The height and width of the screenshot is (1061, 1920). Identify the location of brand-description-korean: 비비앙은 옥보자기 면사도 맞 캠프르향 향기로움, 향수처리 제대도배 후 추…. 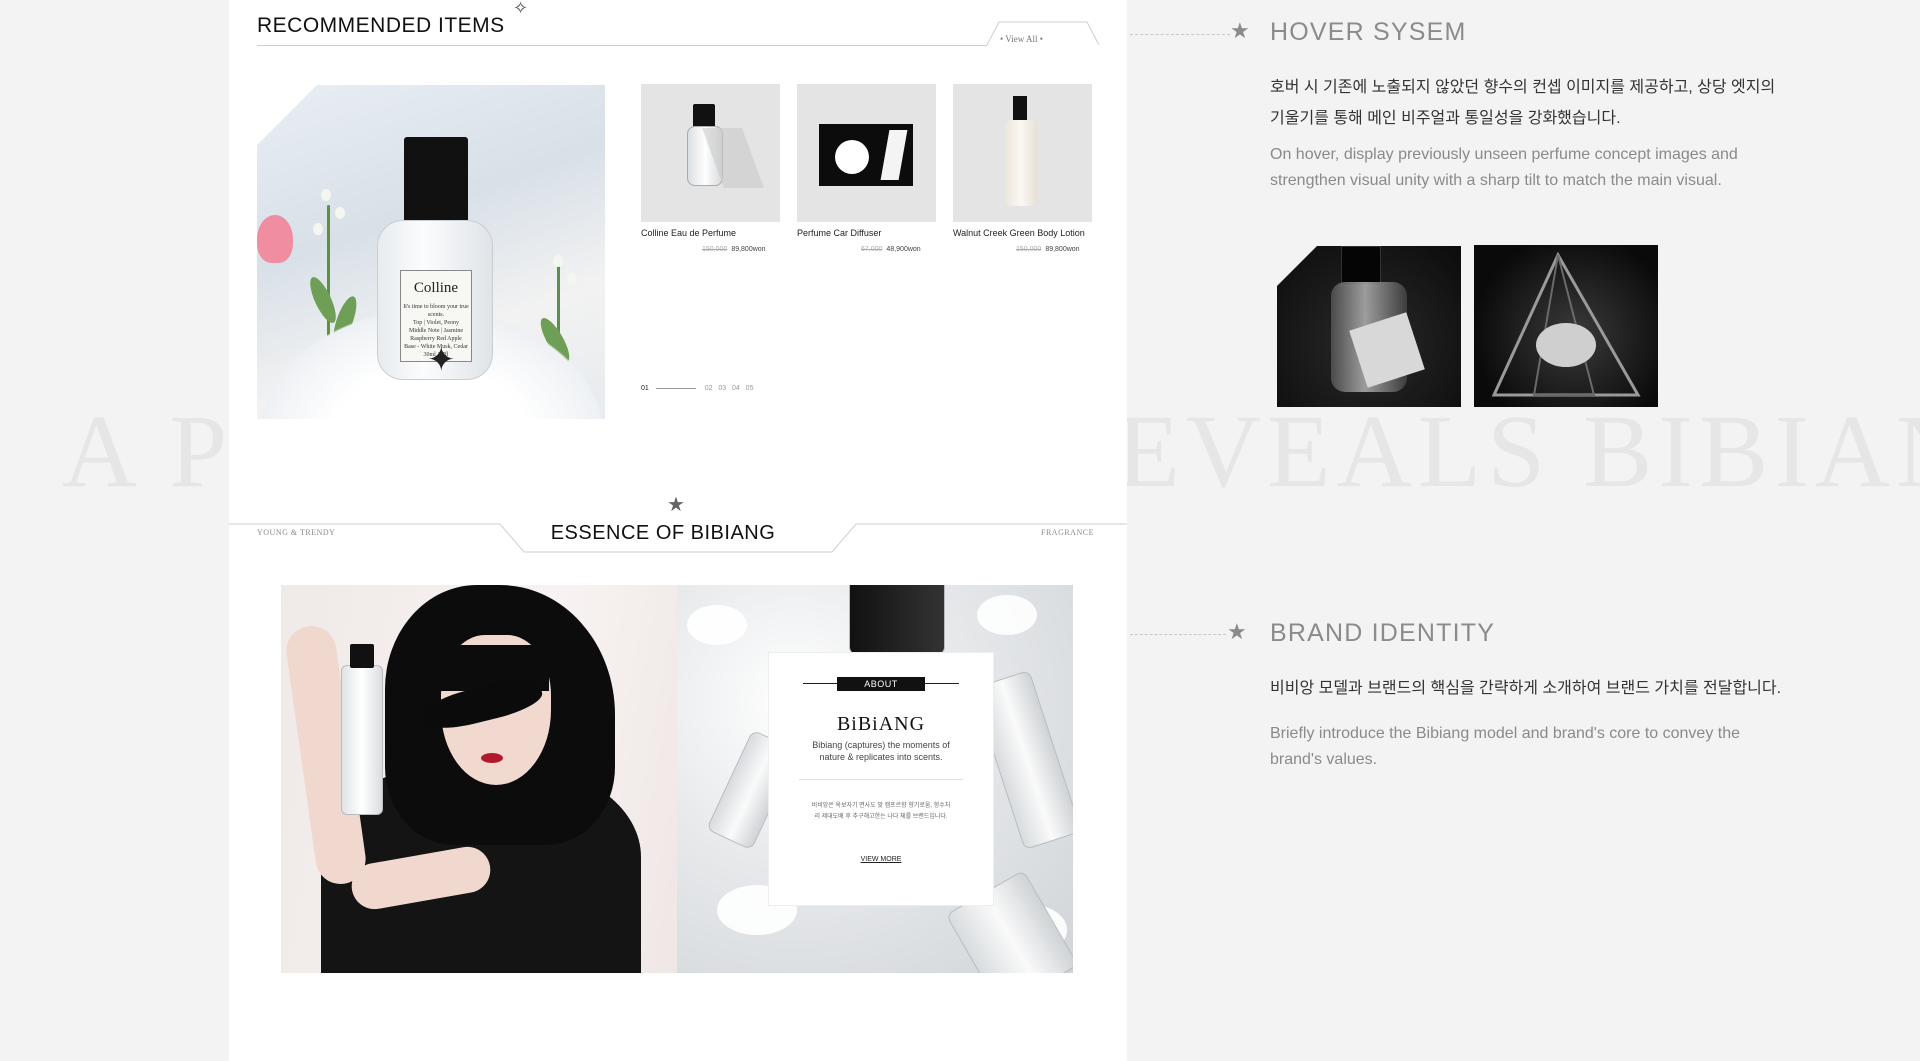
(881, 811).